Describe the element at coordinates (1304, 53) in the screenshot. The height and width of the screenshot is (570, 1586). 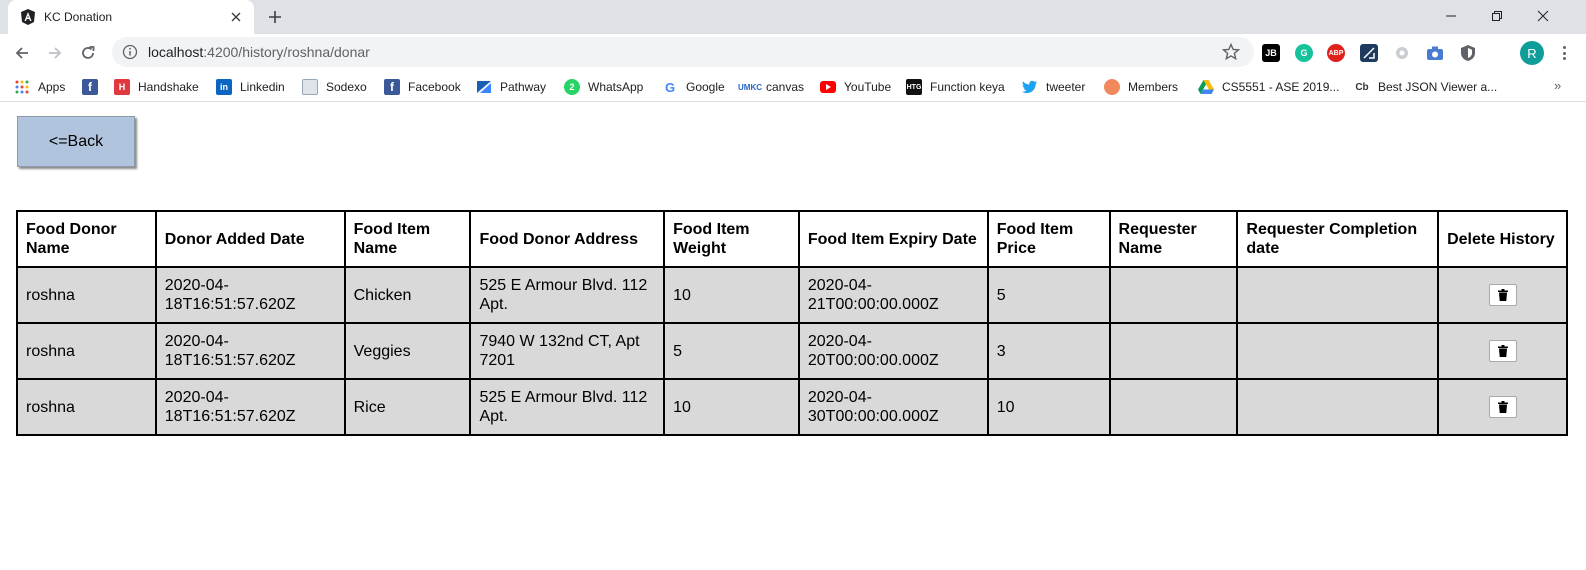
I see `grammarly-extension-icon: G` at that location.